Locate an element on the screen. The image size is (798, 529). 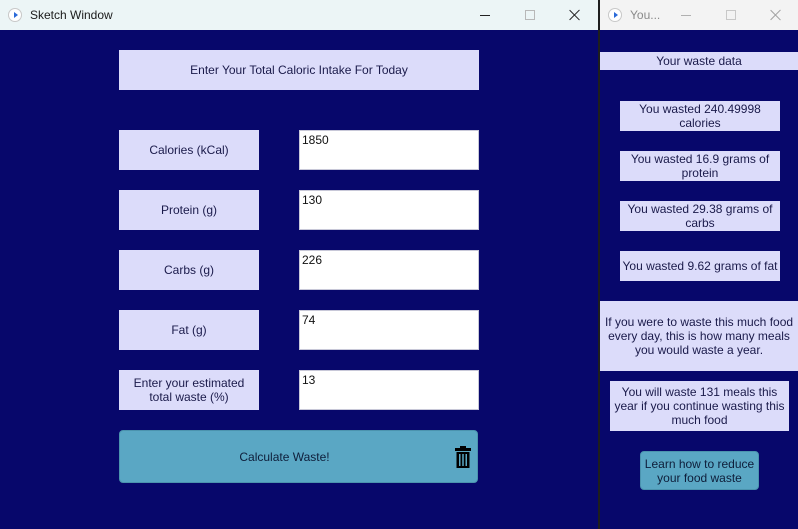
wasted-calories-text: You wasted 240.49998 calories is located at coordinates (700, 116).